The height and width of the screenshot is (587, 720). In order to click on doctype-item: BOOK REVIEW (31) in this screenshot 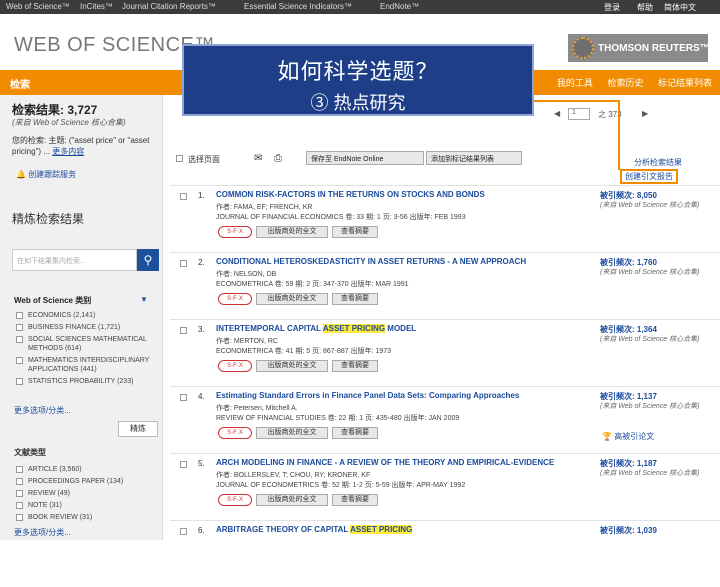, I will do `click(88, 517)`.